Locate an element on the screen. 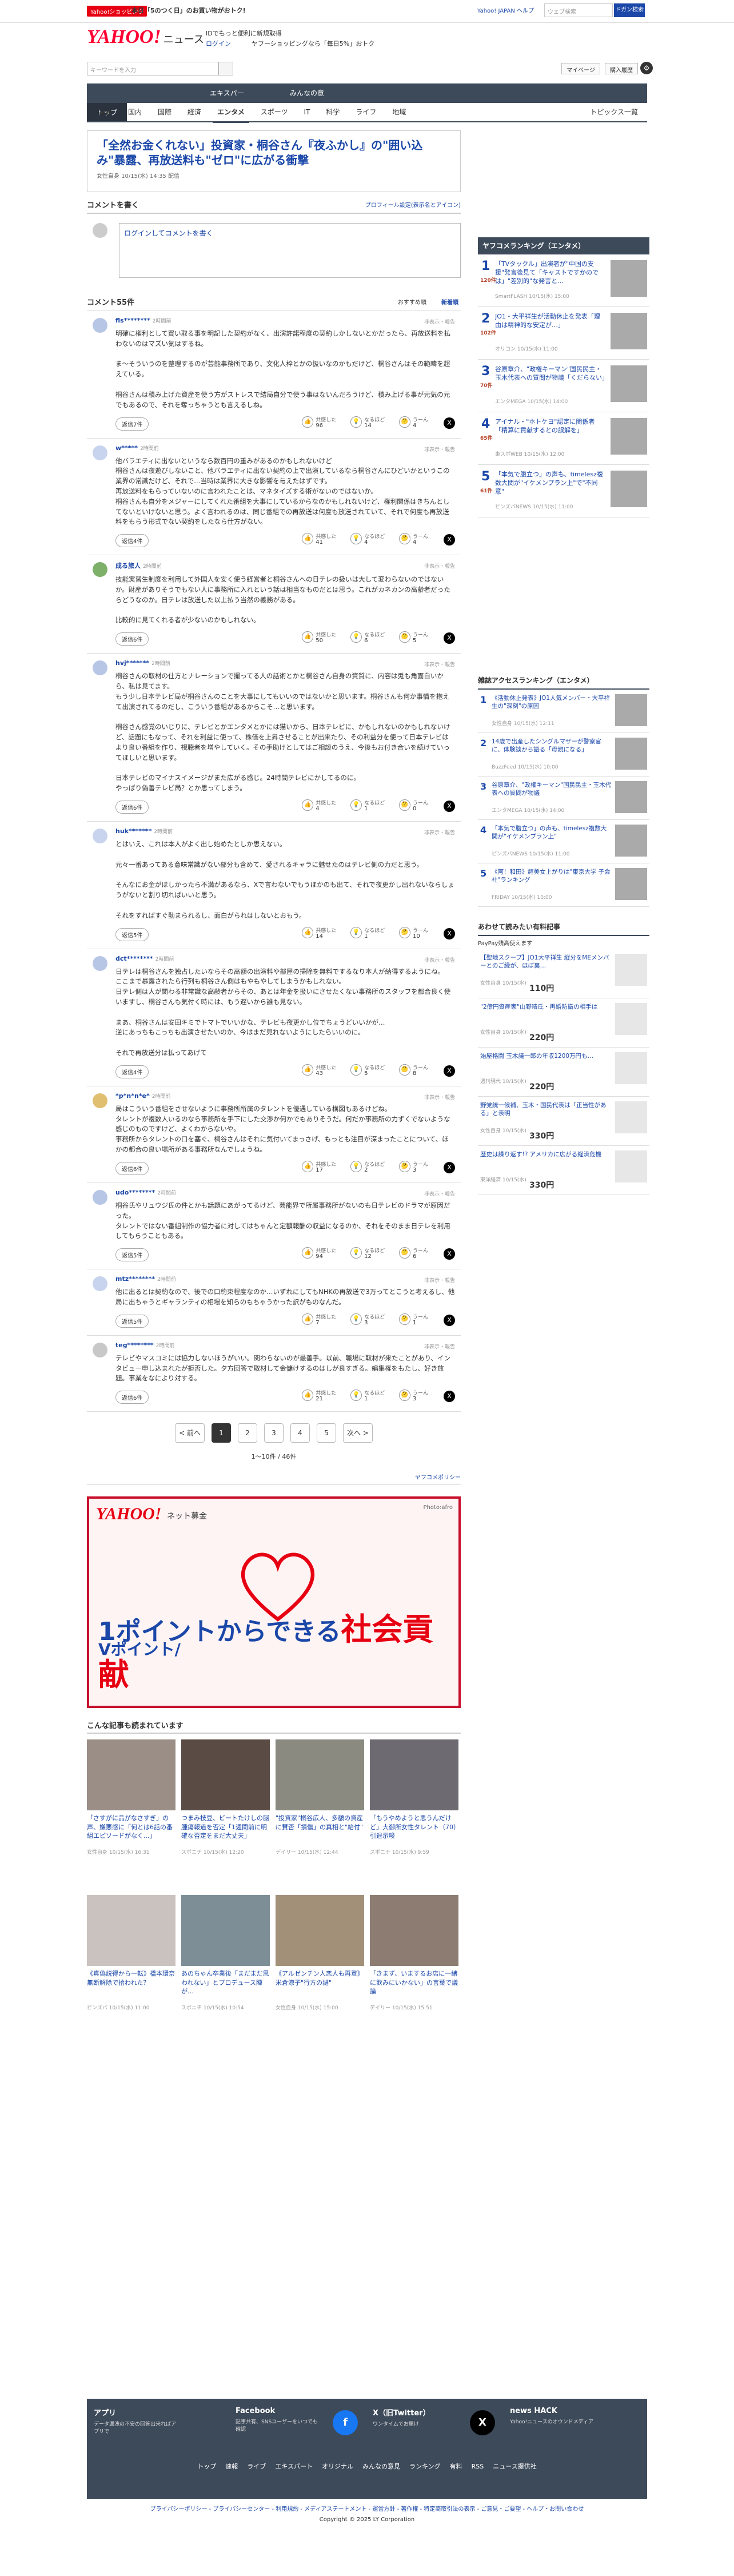 The width and height of the screenshot is (734, 2576). think-reaction: 🤔 うーん 3 is located at coordinates (418, 1397).